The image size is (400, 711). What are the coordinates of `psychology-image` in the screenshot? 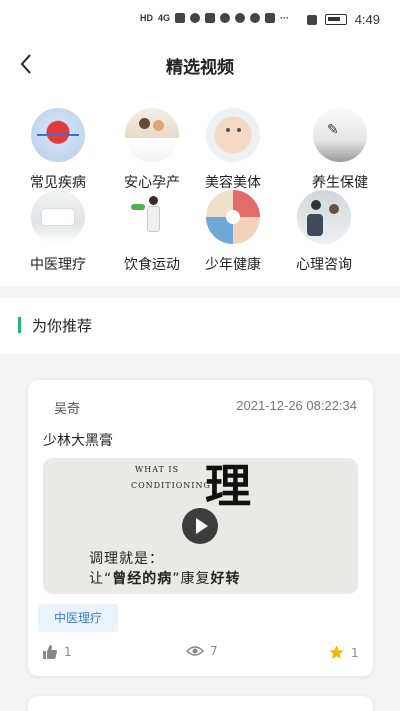 It's located at (324, 217).